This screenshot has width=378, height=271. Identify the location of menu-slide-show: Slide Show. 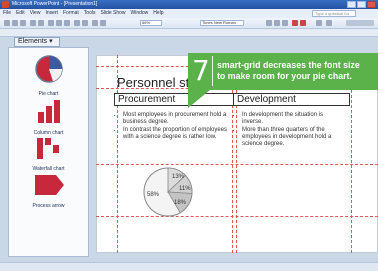
(112, 13).